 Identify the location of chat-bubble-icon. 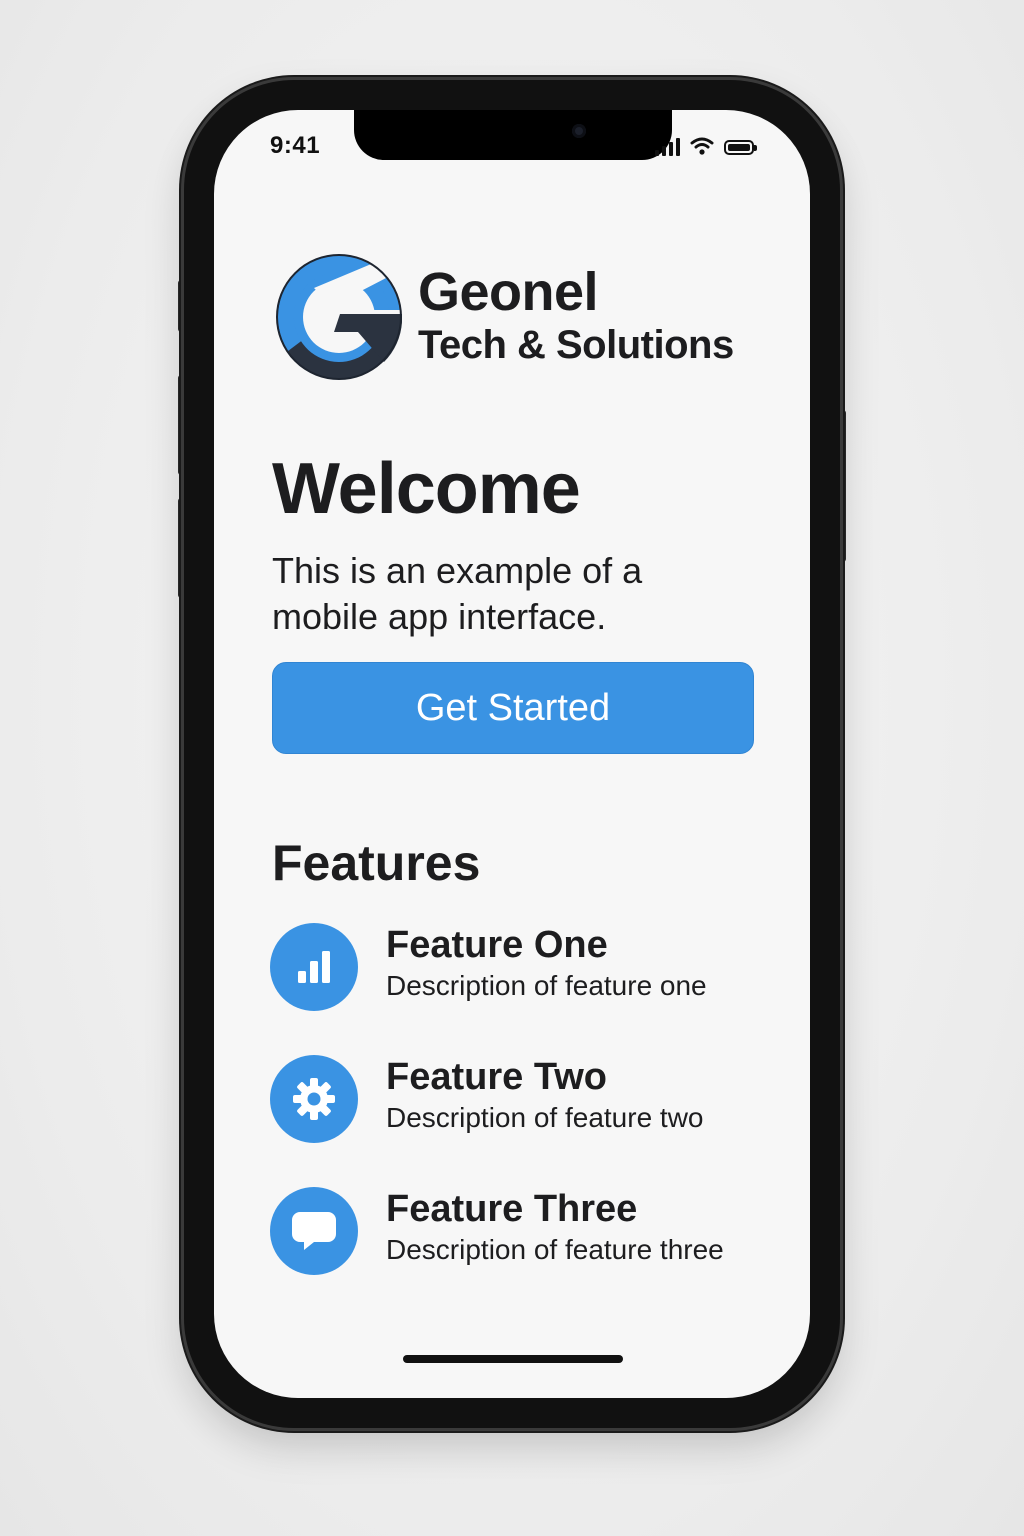
(314, 1231).